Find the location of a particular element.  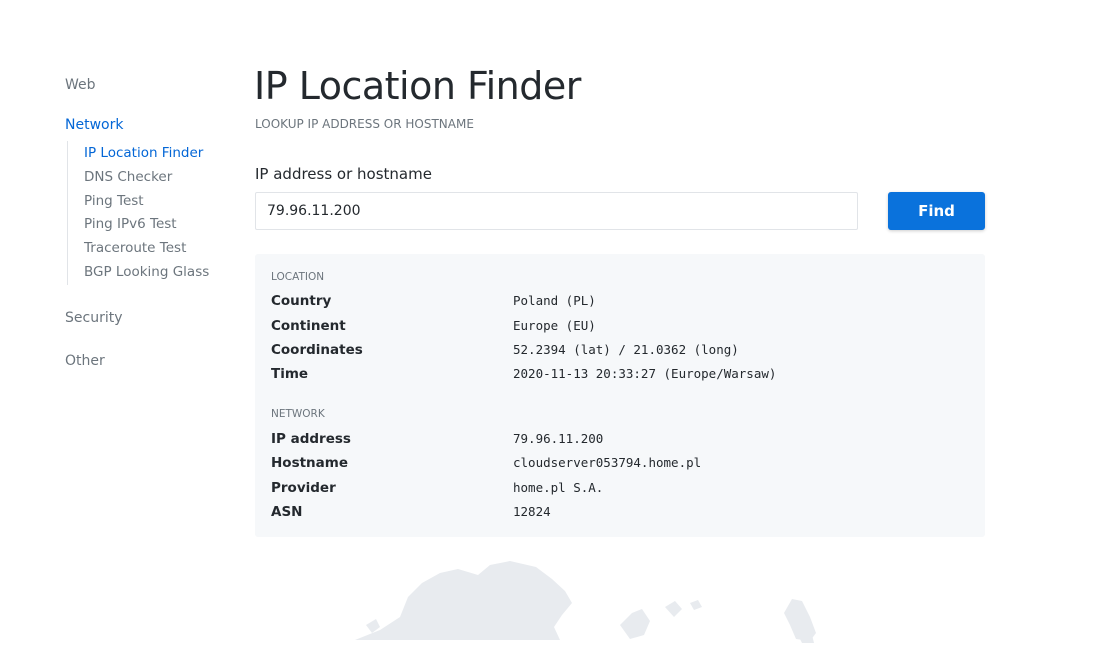

continent-value: Europe (EU) is located at coordinates (554, 325).